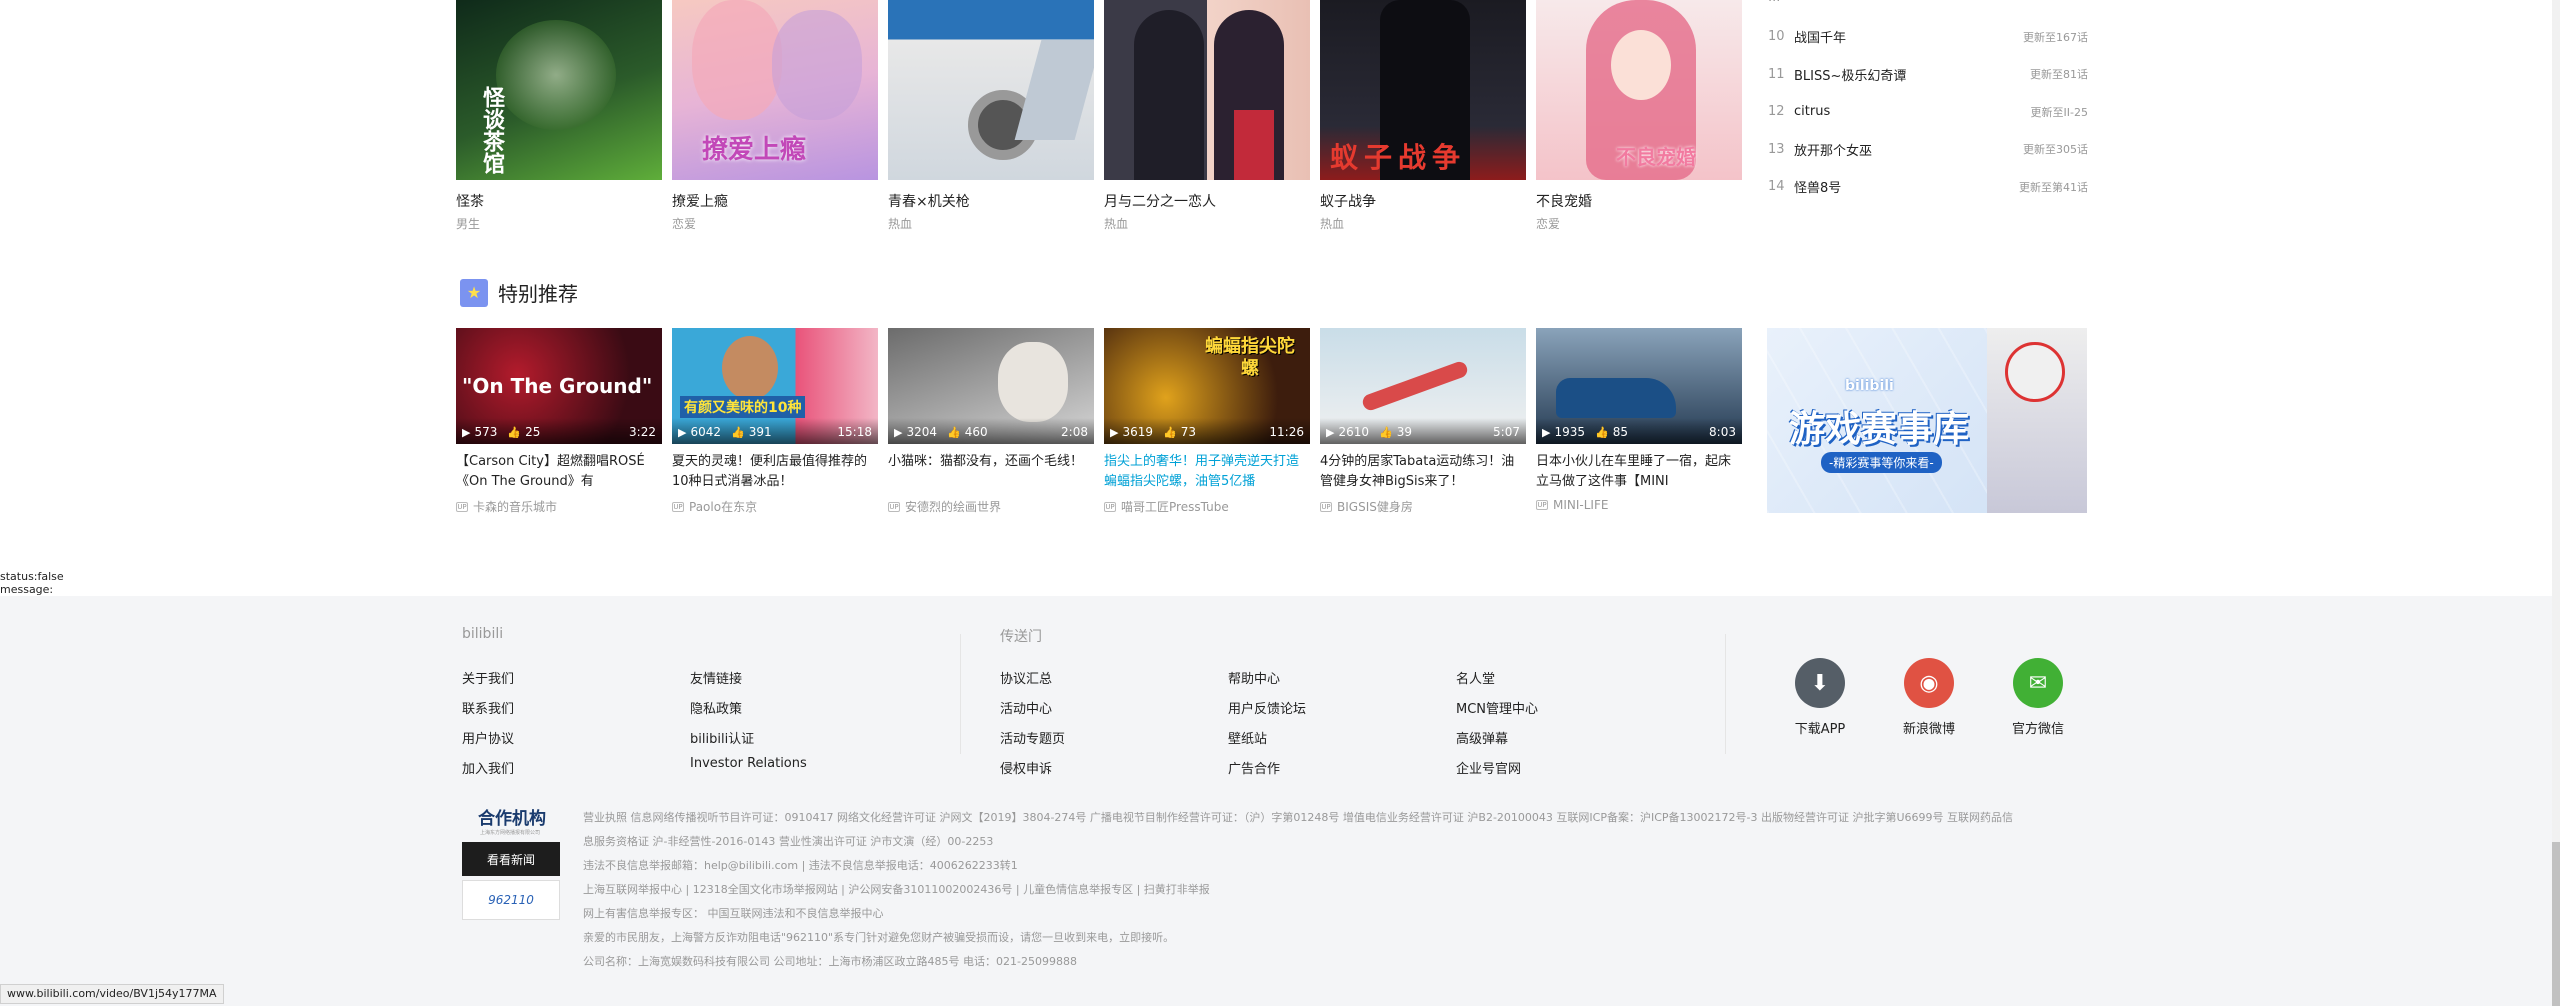  Describe the element at coordinates (1026, 677) in the screenshot. I see `footer-link: 协议汇总` at that location.